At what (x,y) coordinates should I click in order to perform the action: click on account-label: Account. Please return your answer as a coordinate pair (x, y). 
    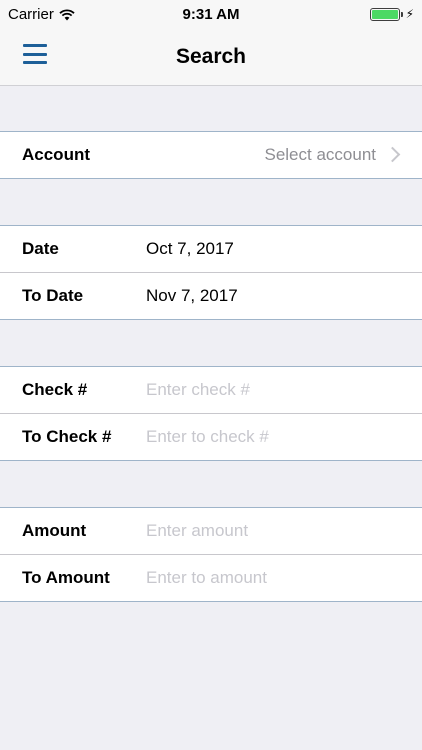
    Looking at the image, I should click on (56, 154).